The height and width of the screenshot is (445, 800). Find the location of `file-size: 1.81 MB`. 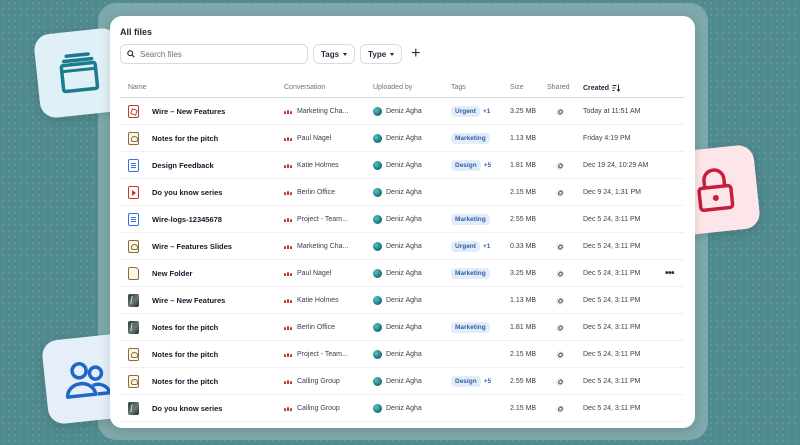

file-size: 1.81 MB is located at coordinates (523, 165).